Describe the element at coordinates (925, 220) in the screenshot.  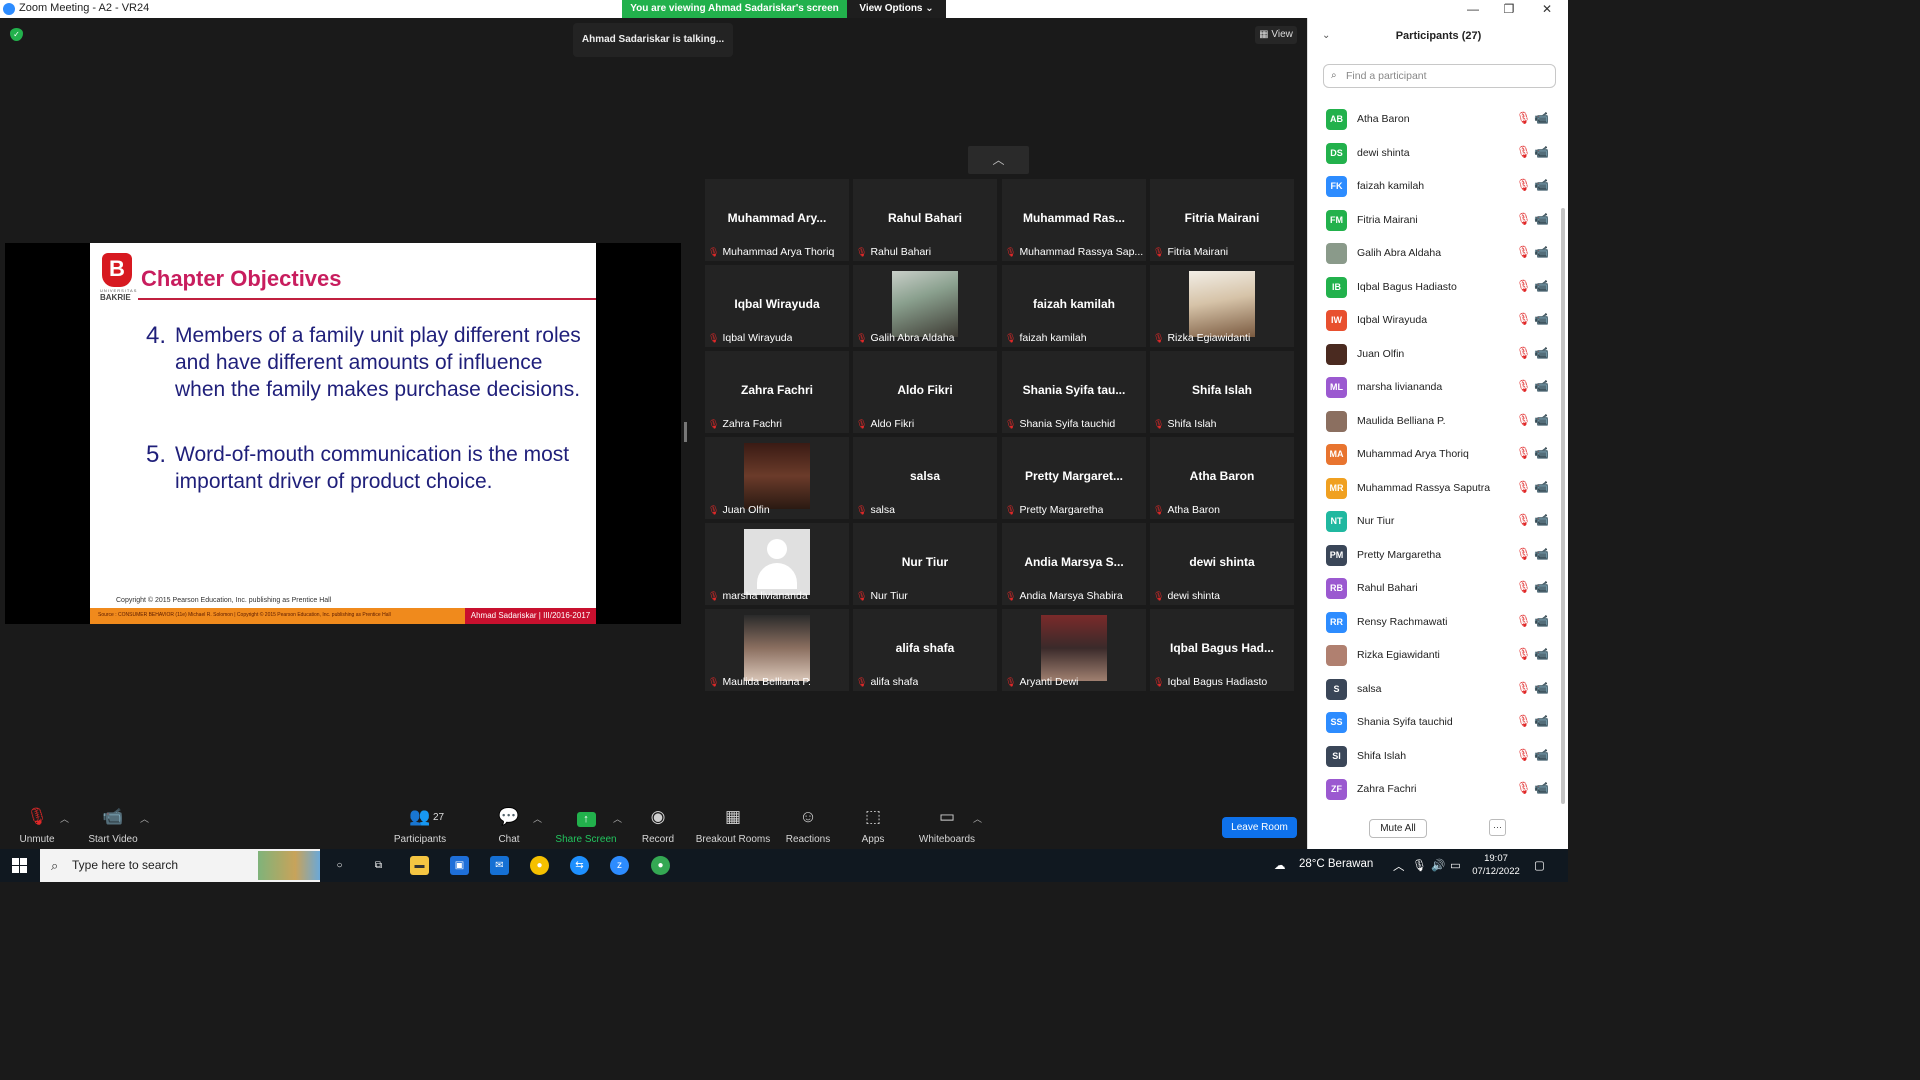
I see `video-tile: Rahul Bahari 🎙 Rahul Bahari` at that location.